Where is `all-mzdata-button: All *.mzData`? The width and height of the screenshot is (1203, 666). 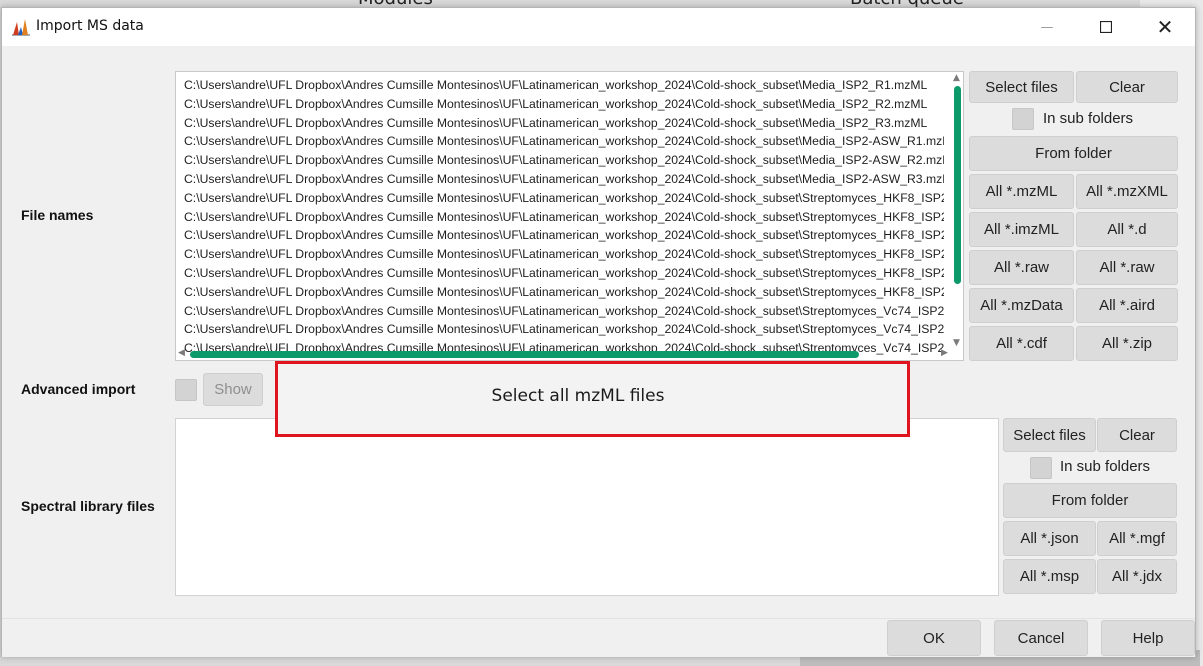 all-mzdata-button: All *.mzData is located at coordinates (1021, 305).